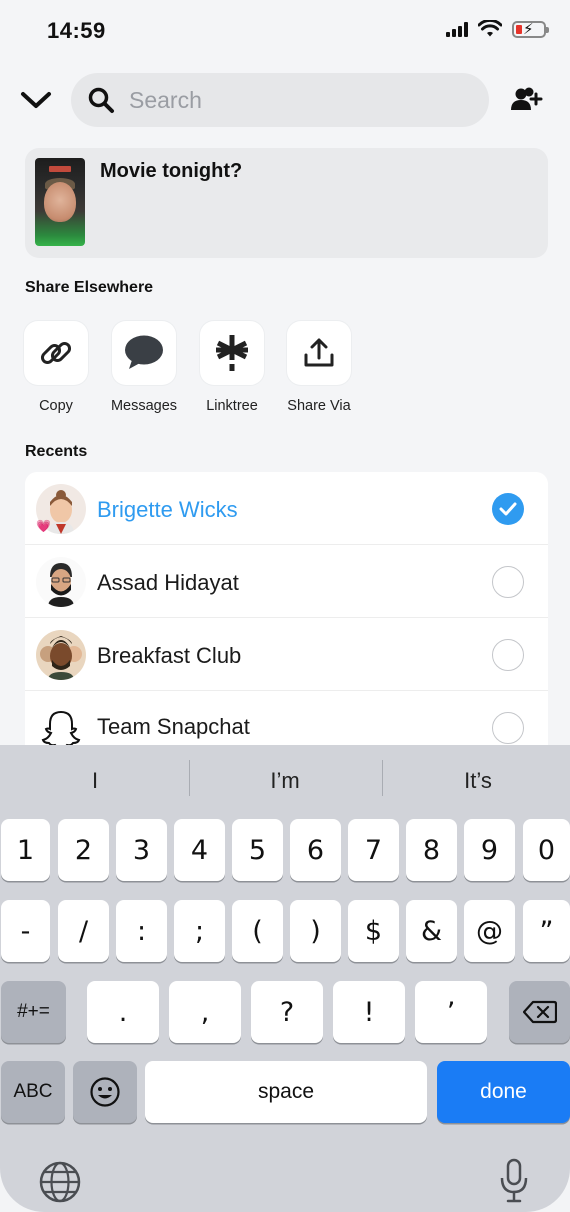  What do you see at coordinates (168, 582) in the screenshot?
I see `recent-name: Assad Hidayat` at bounding box center [168, 582].